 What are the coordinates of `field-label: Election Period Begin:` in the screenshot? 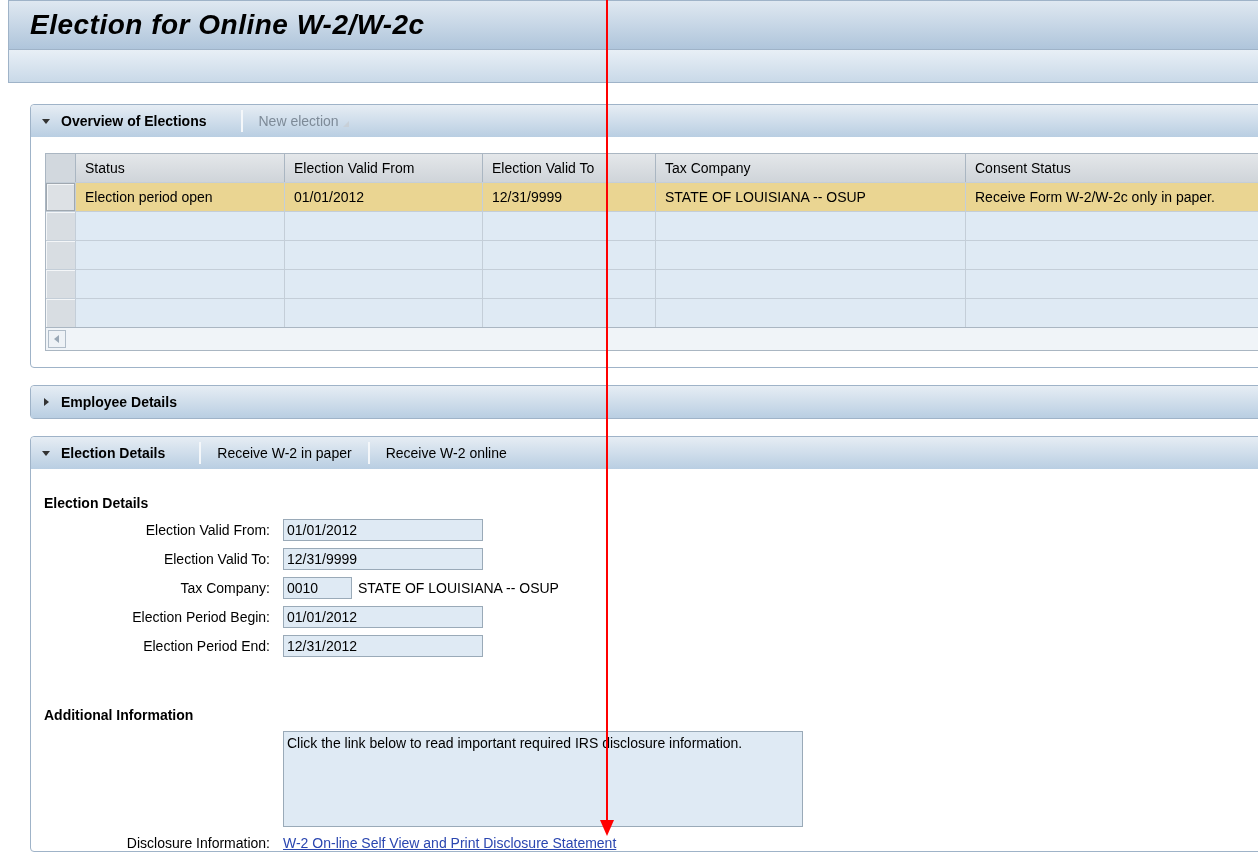 It's located at (200, 617).